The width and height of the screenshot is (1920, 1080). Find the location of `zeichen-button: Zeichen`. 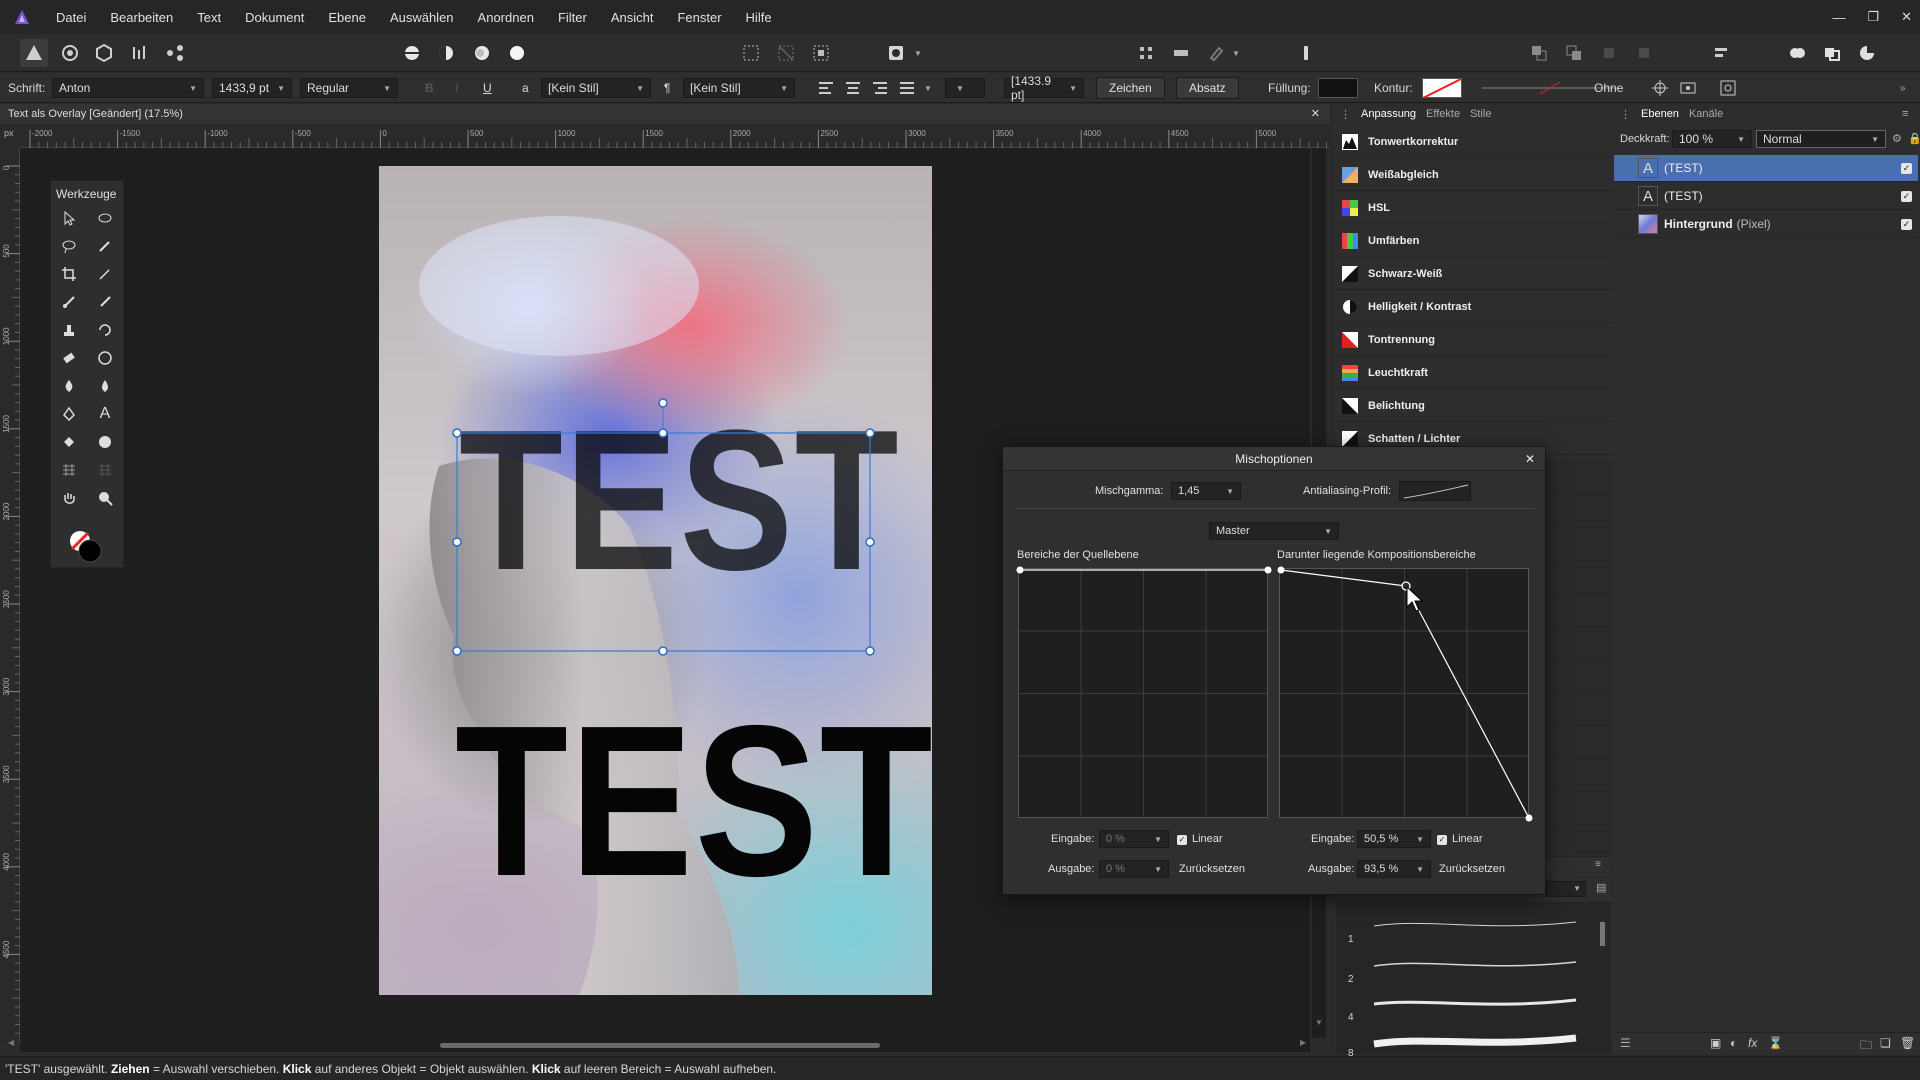

zeichen-button: Zeichen is located at coordinates (1130, 88).